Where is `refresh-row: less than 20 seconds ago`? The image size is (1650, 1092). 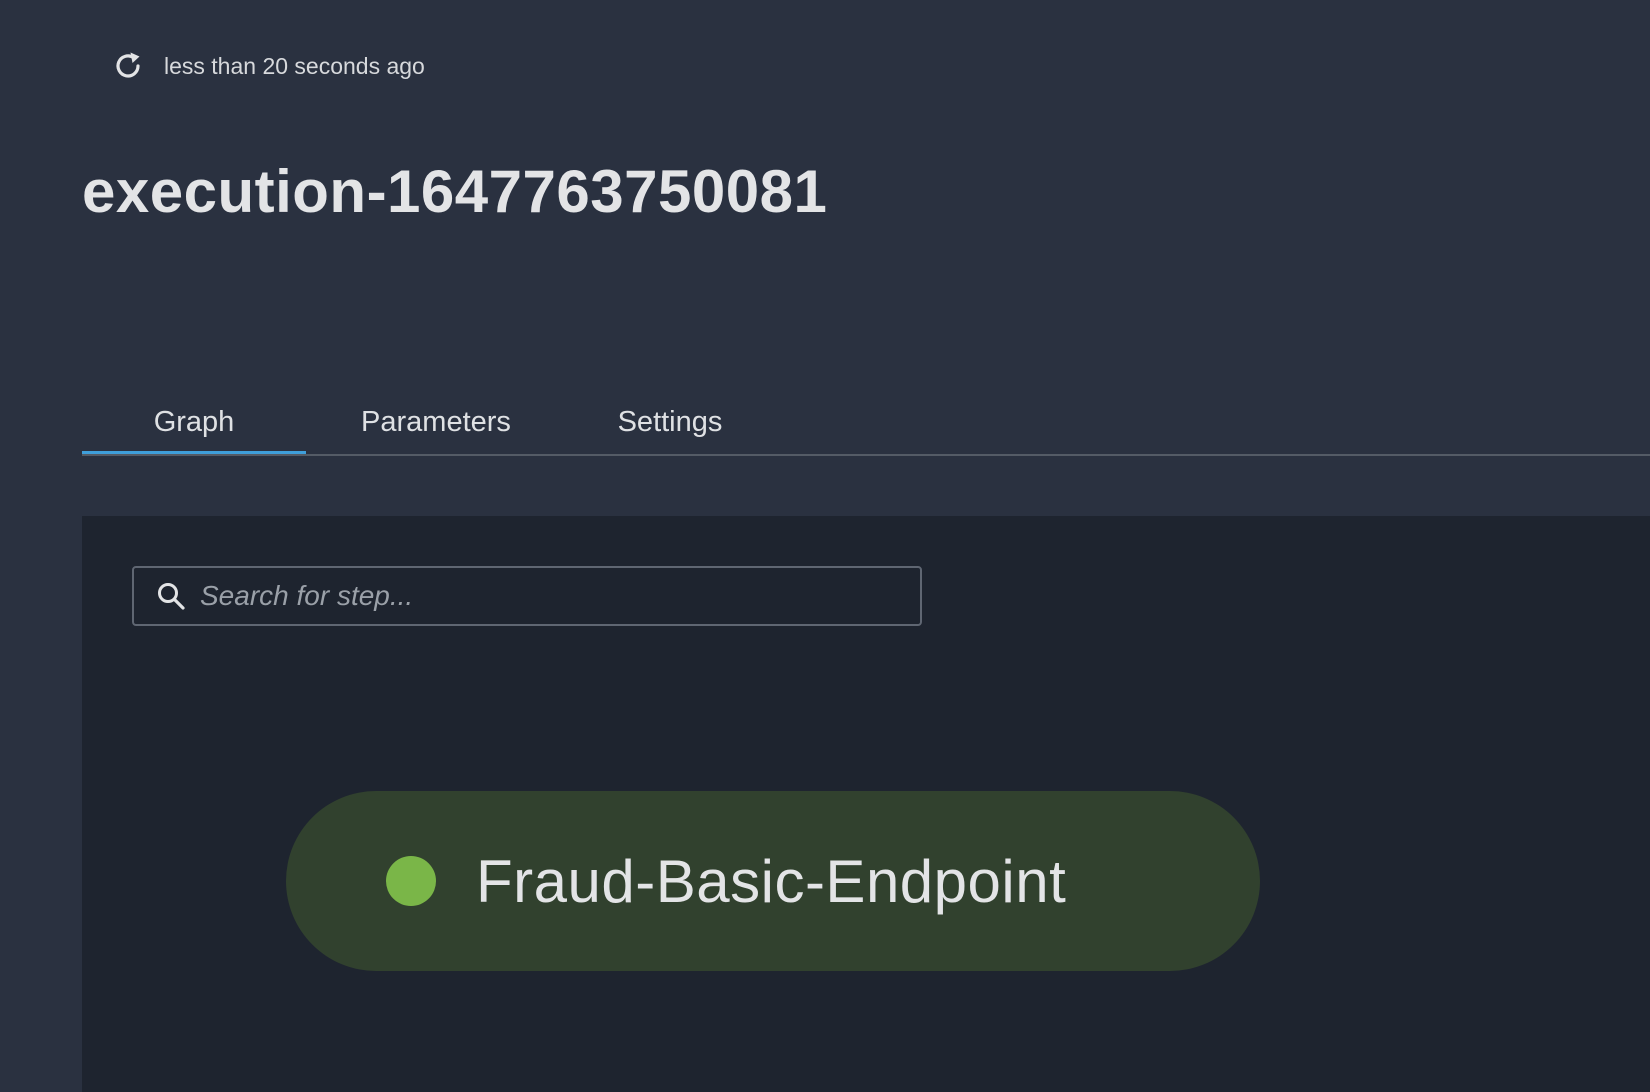
refresh-row: less than 20 seconds ago is located at coordinates (266, 66).